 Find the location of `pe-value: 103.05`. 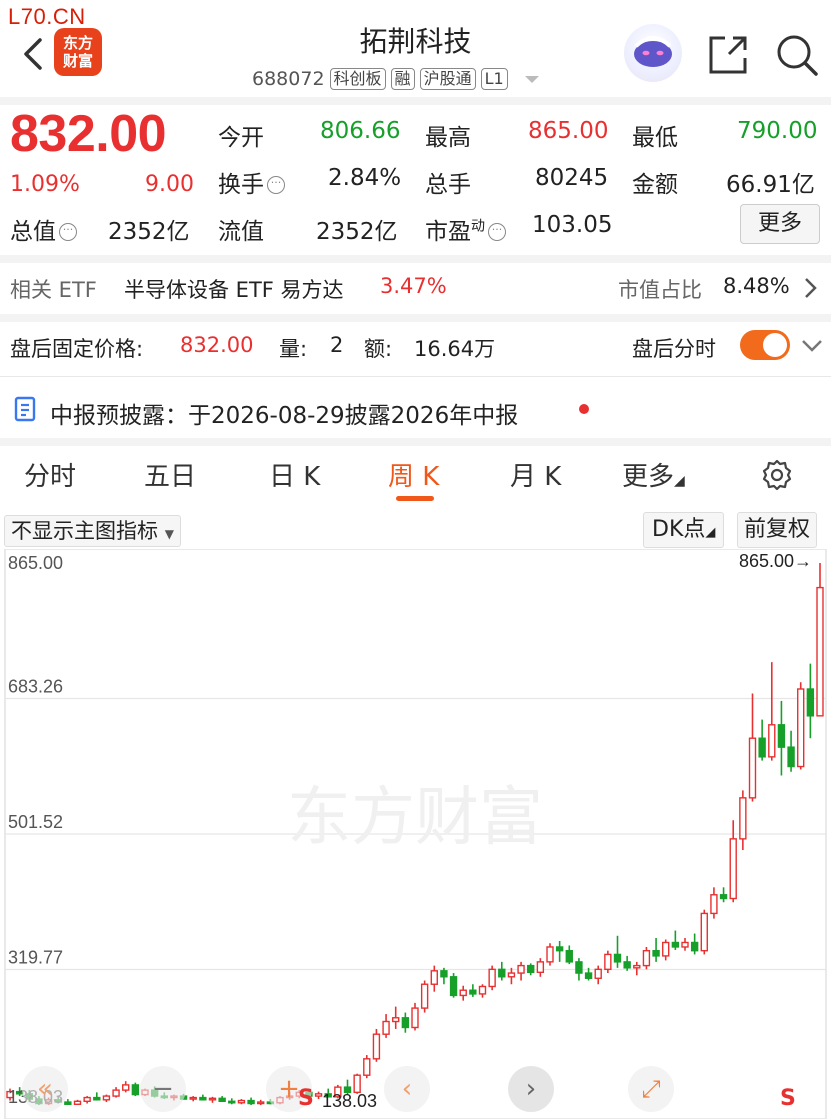

pe-value: 103.05 is located at coordinates (572, 225).